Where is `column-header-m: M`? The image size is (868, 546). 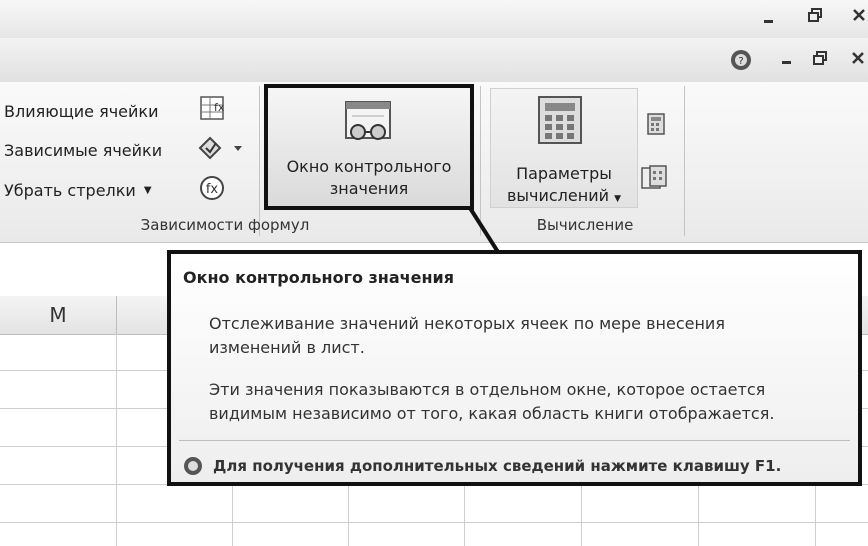 column-header-m: M is located at coordinates (58, 315).